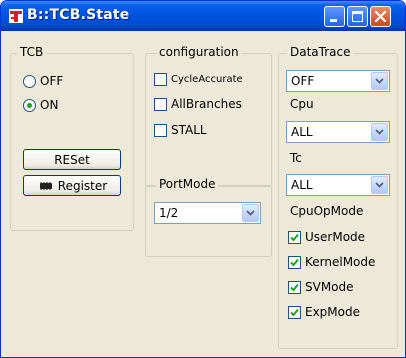  Describe the element at coordinates (189, 130) in the screenshot. I see `stall-label: STALL` at that location.